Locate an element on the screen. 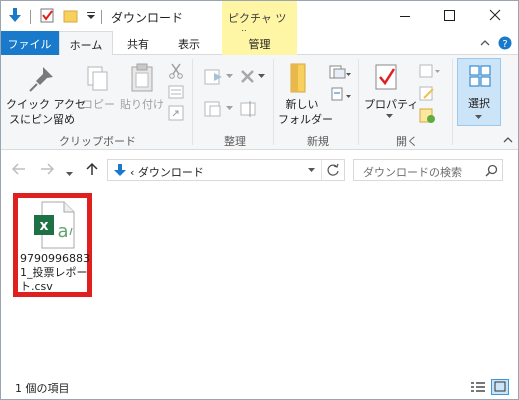 The height and width of the screenshot is (400, 519). file-item: x a 97909968831_投票レポート.csv is located at coordinates (52, 245).